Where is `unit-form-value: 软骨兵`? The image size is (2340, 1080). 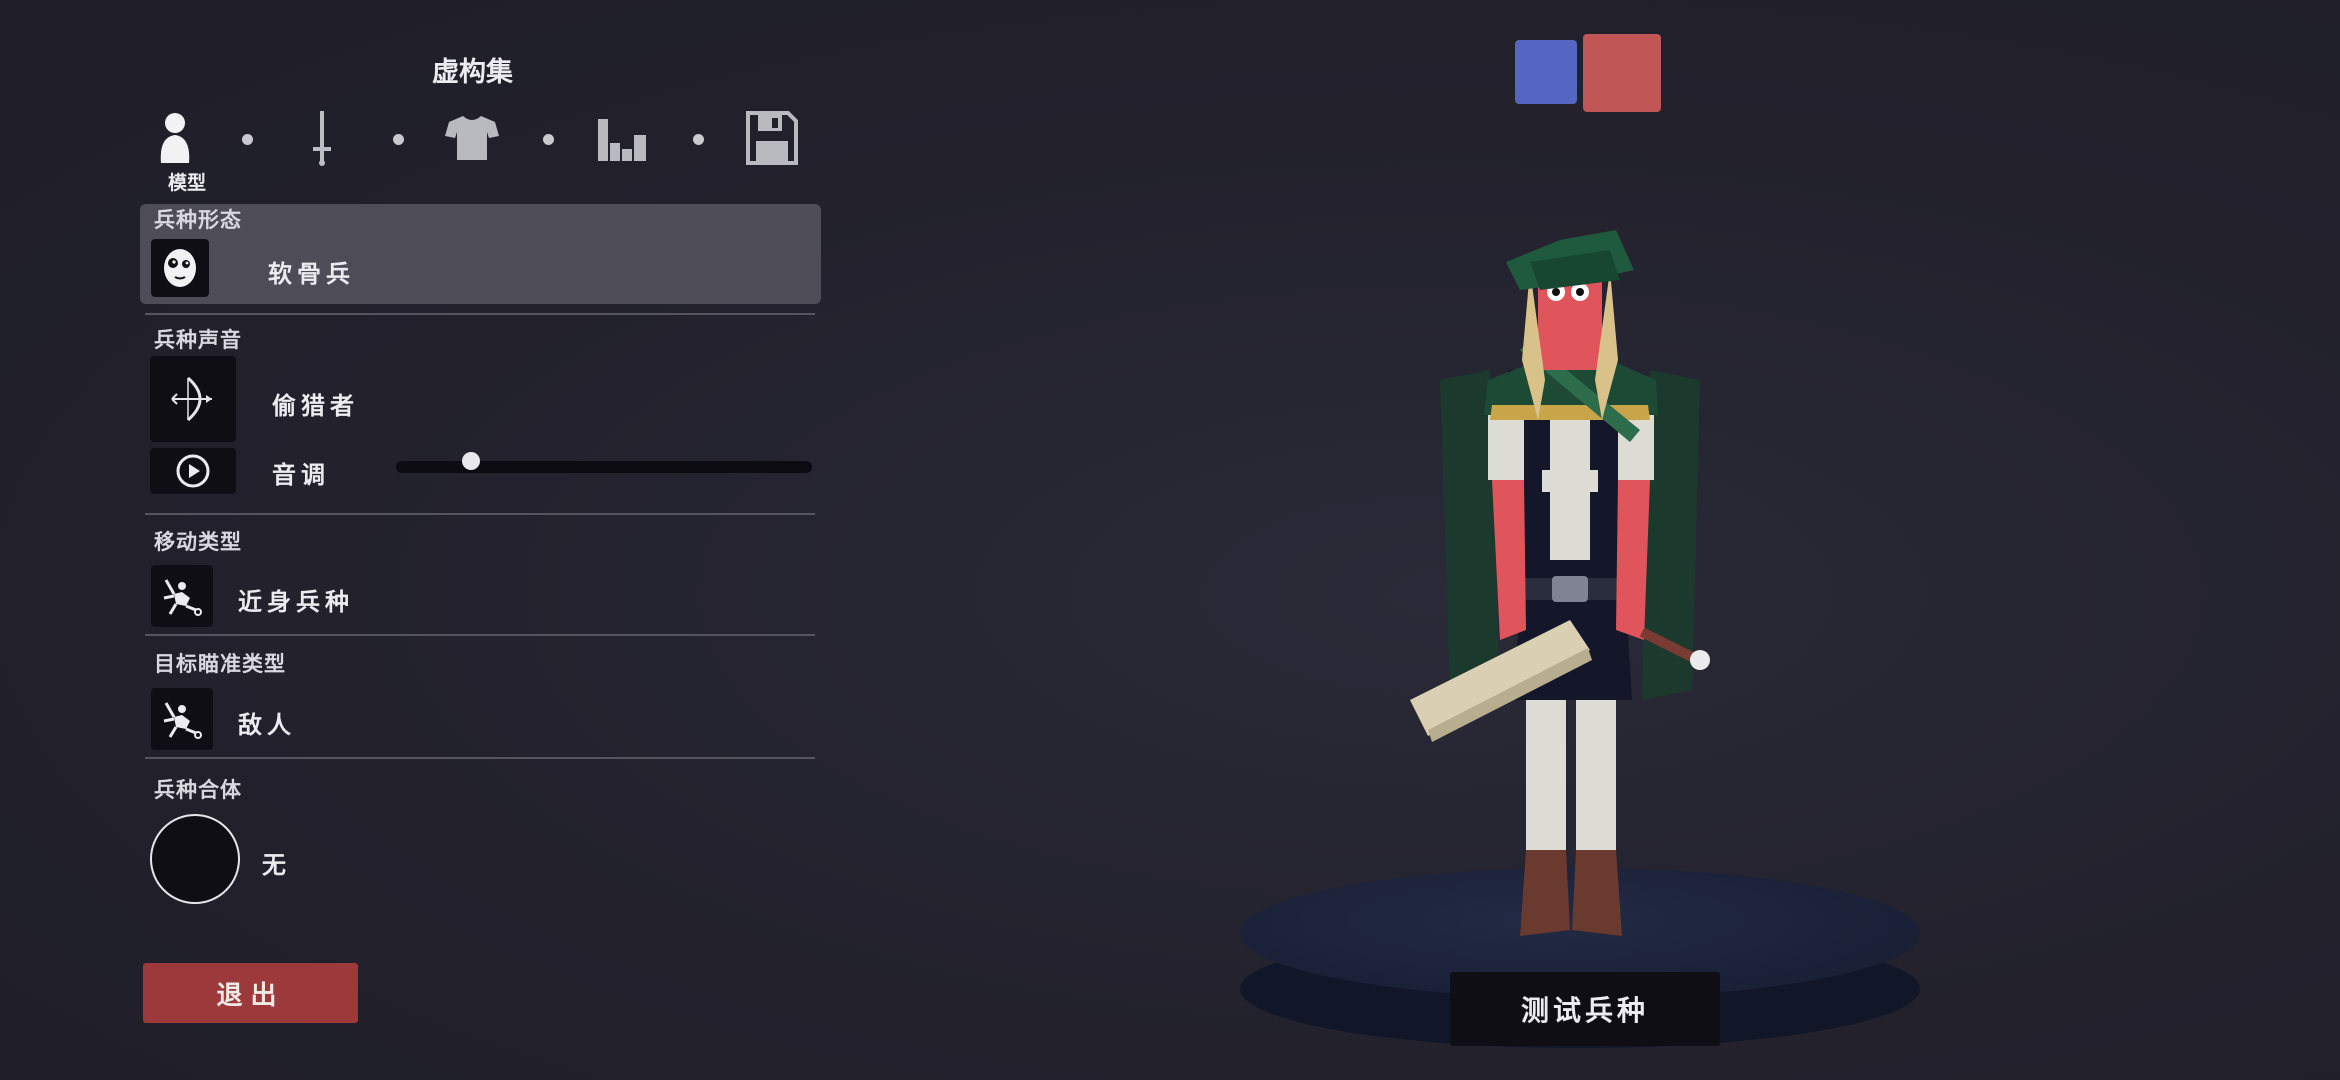 unit-form-value: 软骨兵 is located at coordinates (311, 274).